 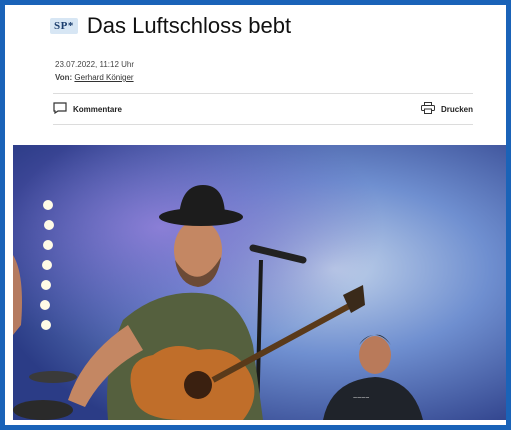 I want to click on byline-prefix: Von:, so click(x=64, y=77).